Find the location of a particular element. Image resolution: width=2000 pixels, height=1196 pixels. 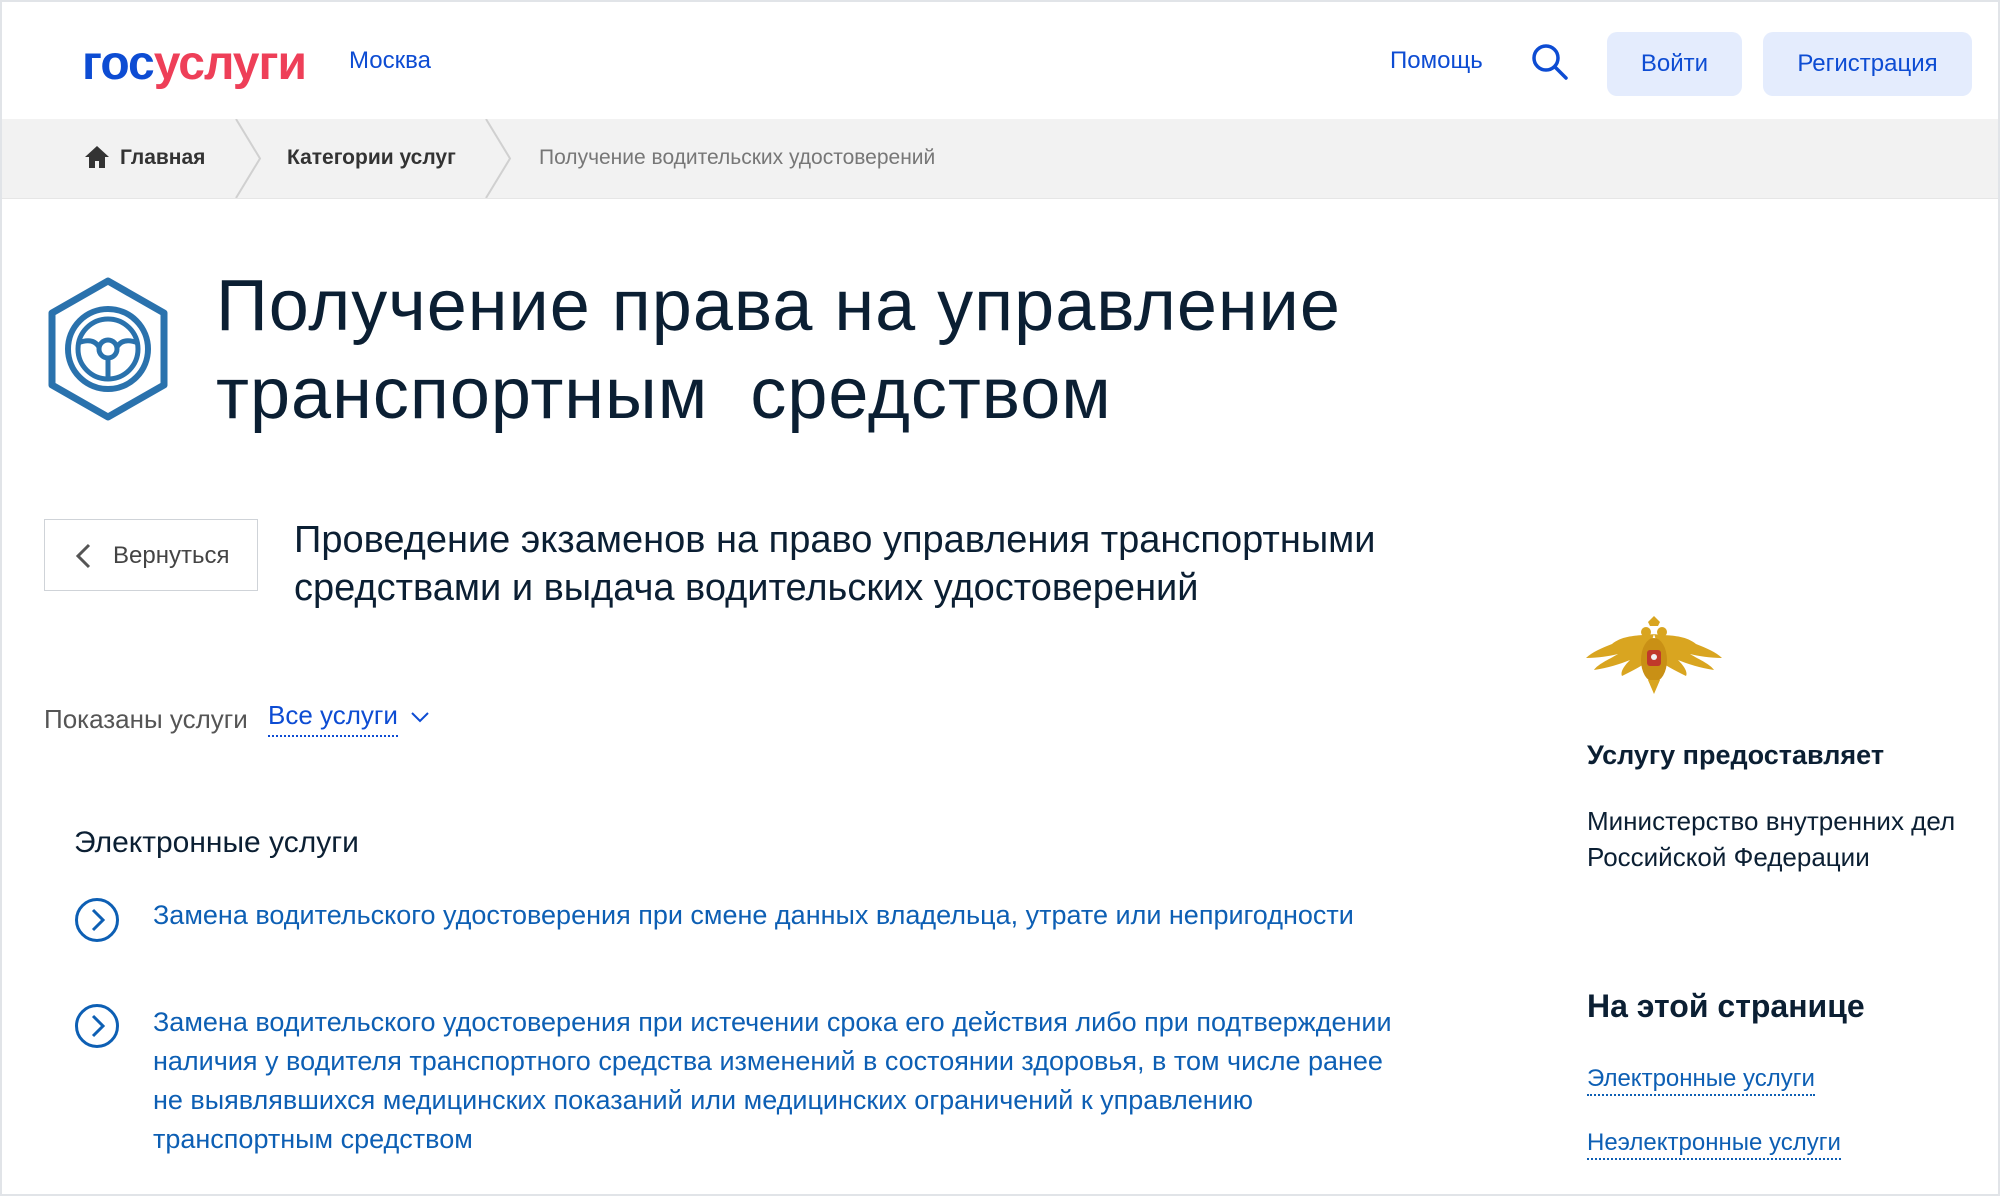

search-icon is located at coordinates (1550, 62).